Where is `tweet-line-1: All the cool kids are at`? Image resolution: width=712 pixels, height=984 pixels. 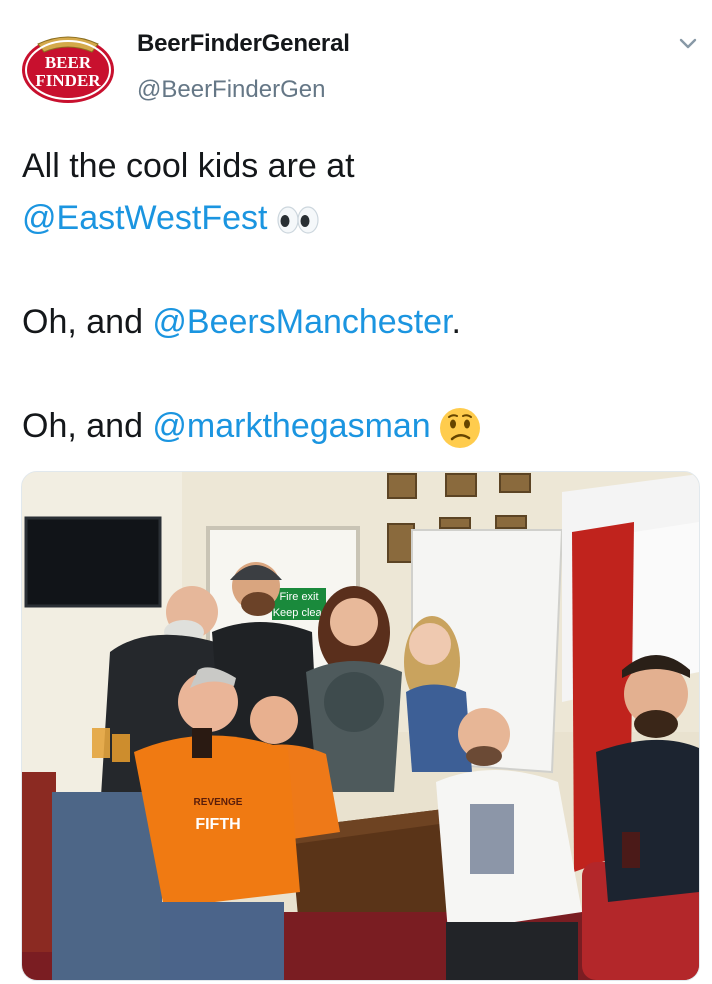 tweet-line-1: All the cool kids are at is located at coordinates (357, 166).